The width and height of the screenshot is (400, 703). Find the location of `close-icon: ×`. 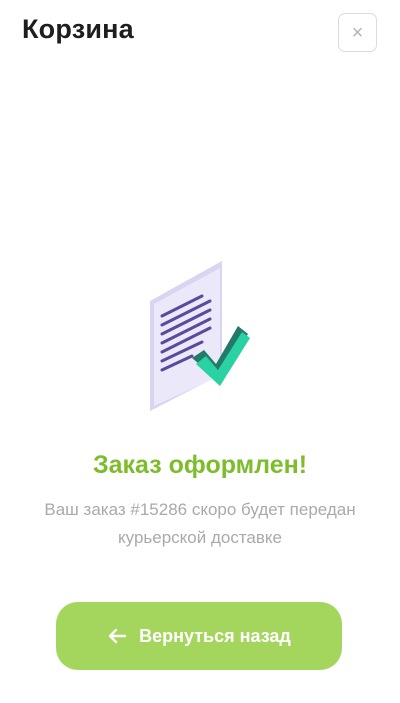

close-icon: × is located at coordinates (357, 32).